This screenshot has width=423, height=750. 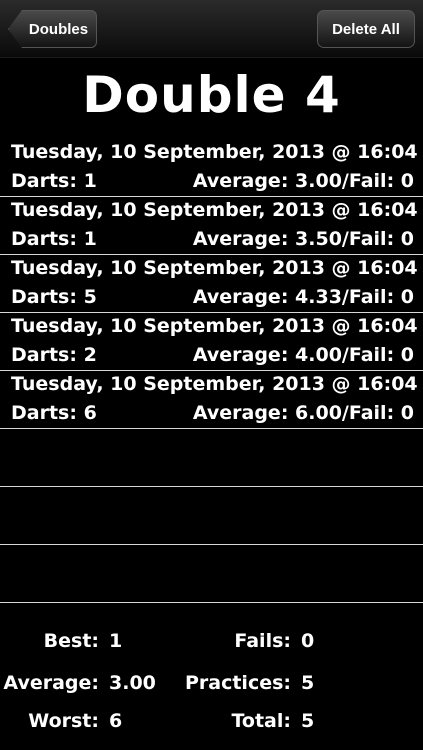 What do you see at coordinates (157, 641) in the screenshot?
I see `fails-stat: Fails: 0` at bounding box center [157, 641].